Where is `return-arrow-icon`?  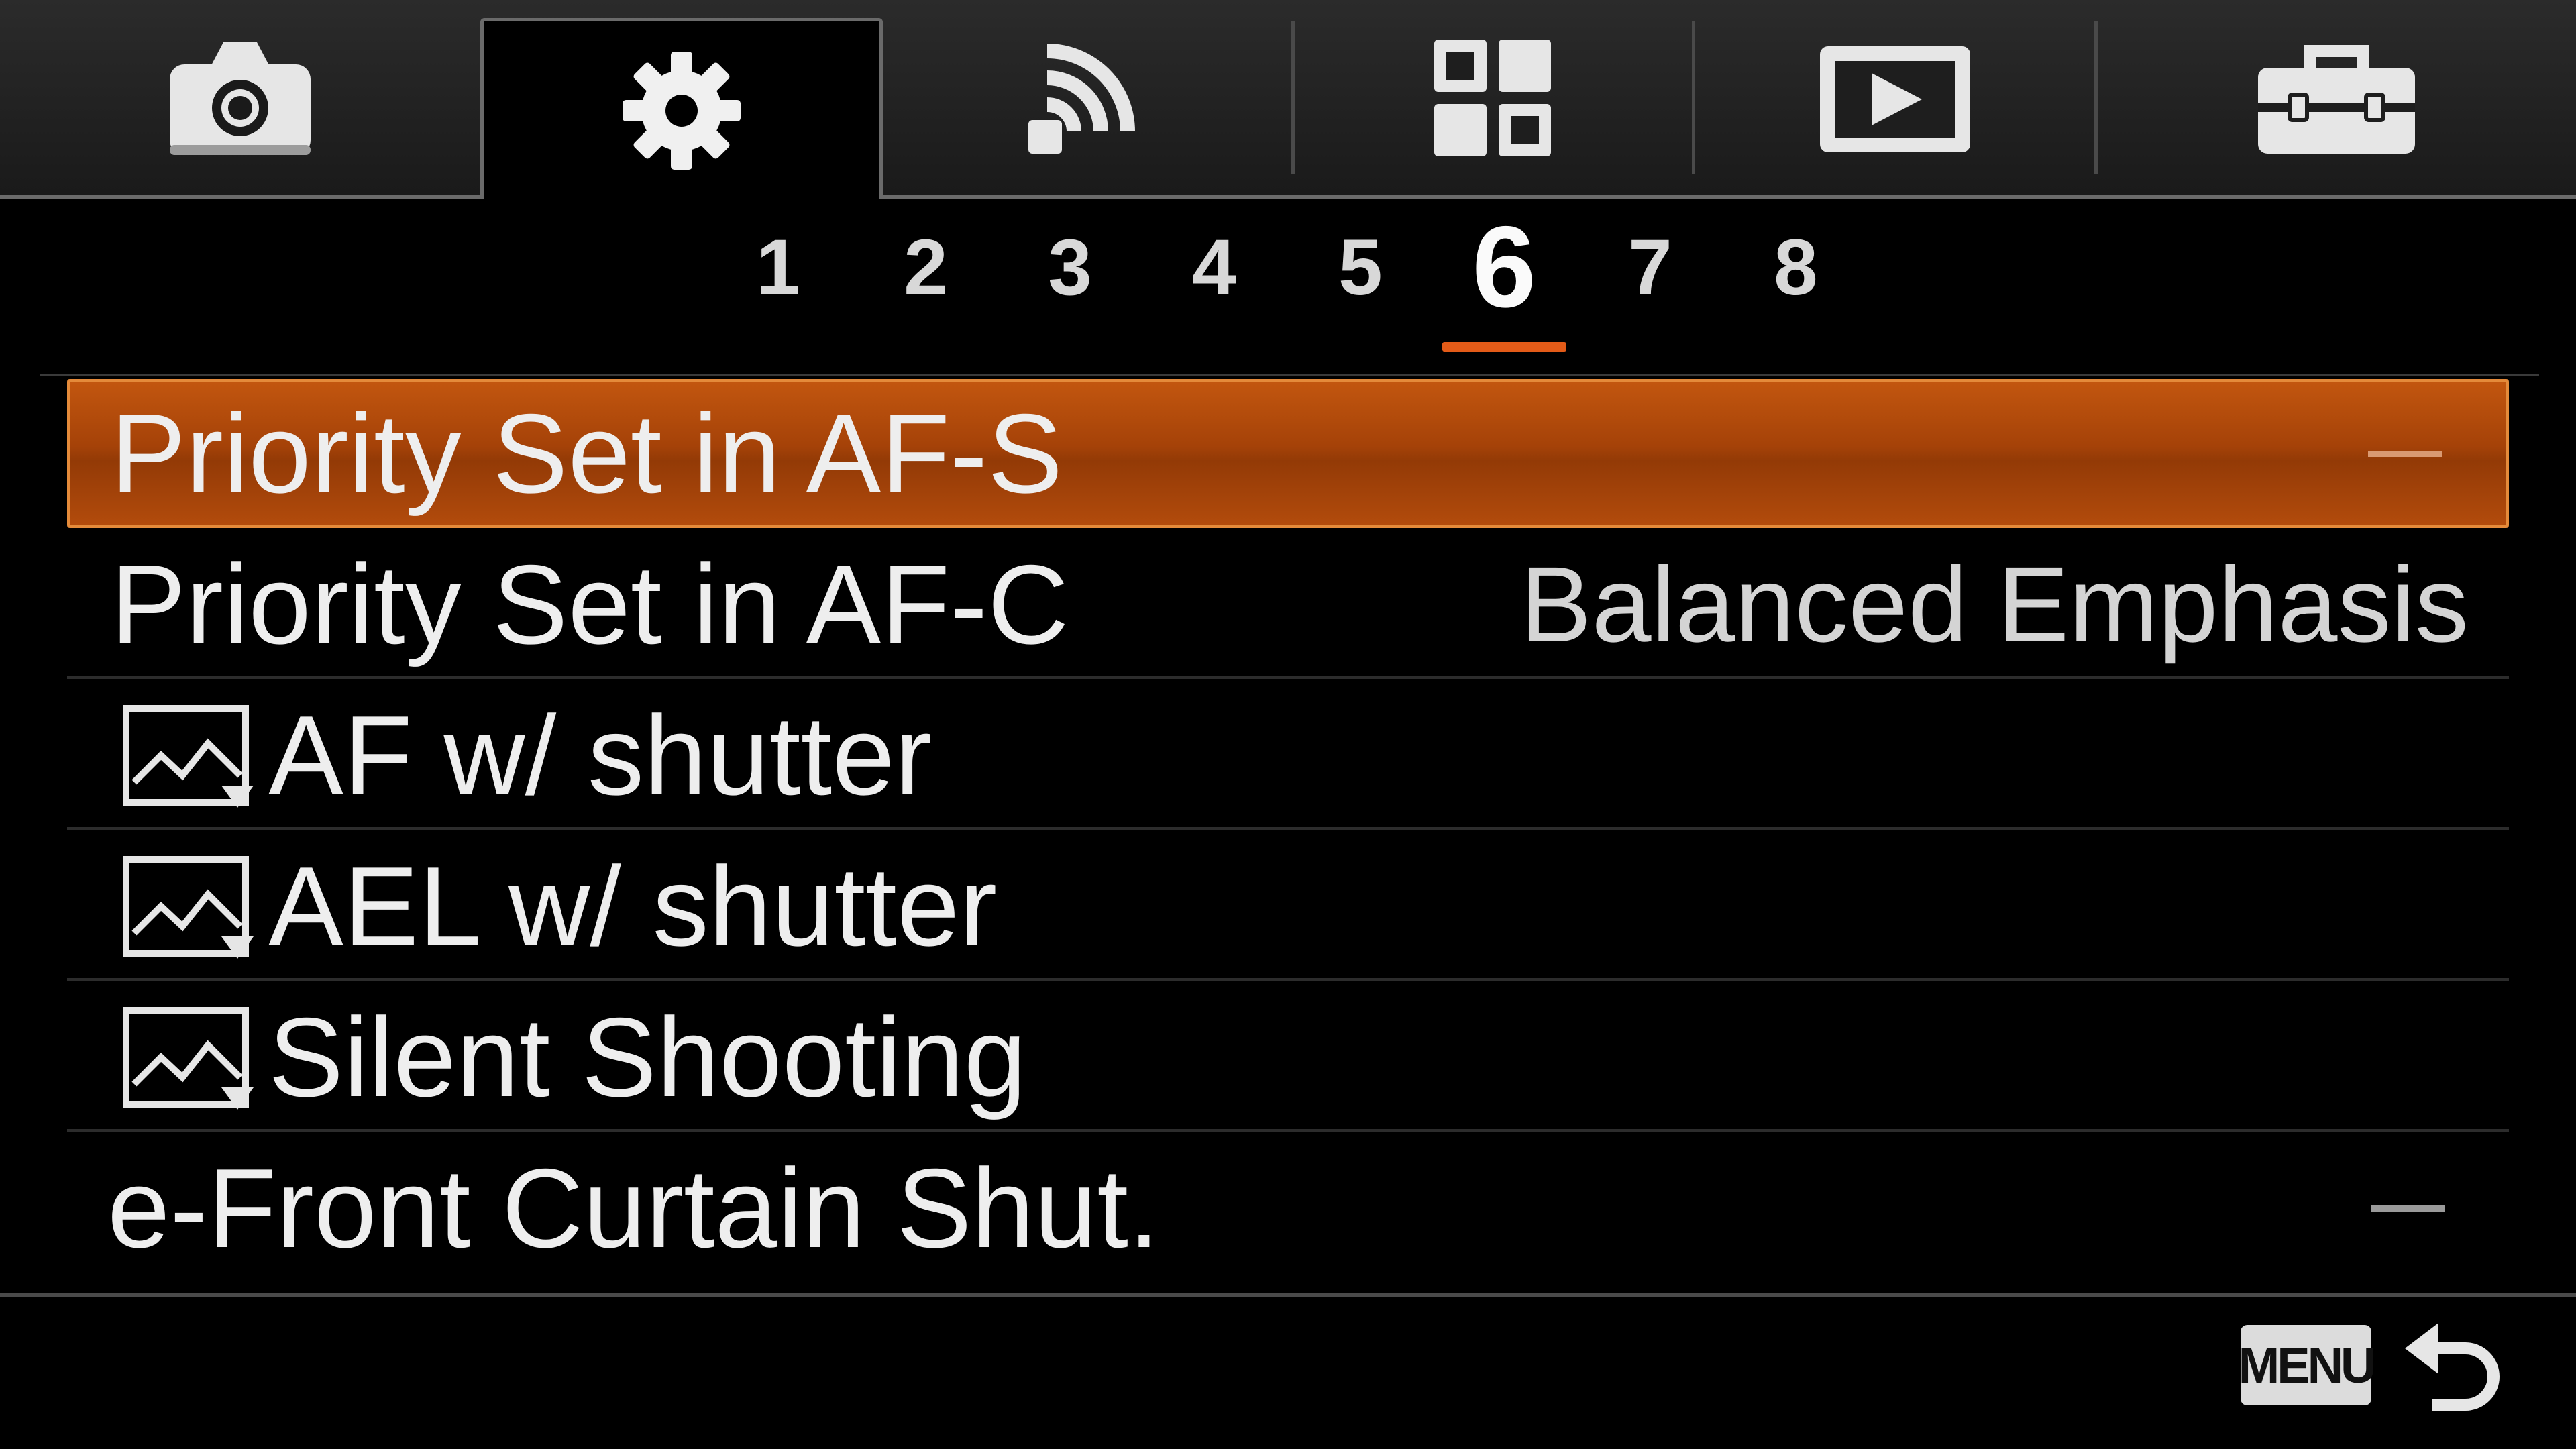
return-arrow-icon is located at coordinates (2455, 1365).